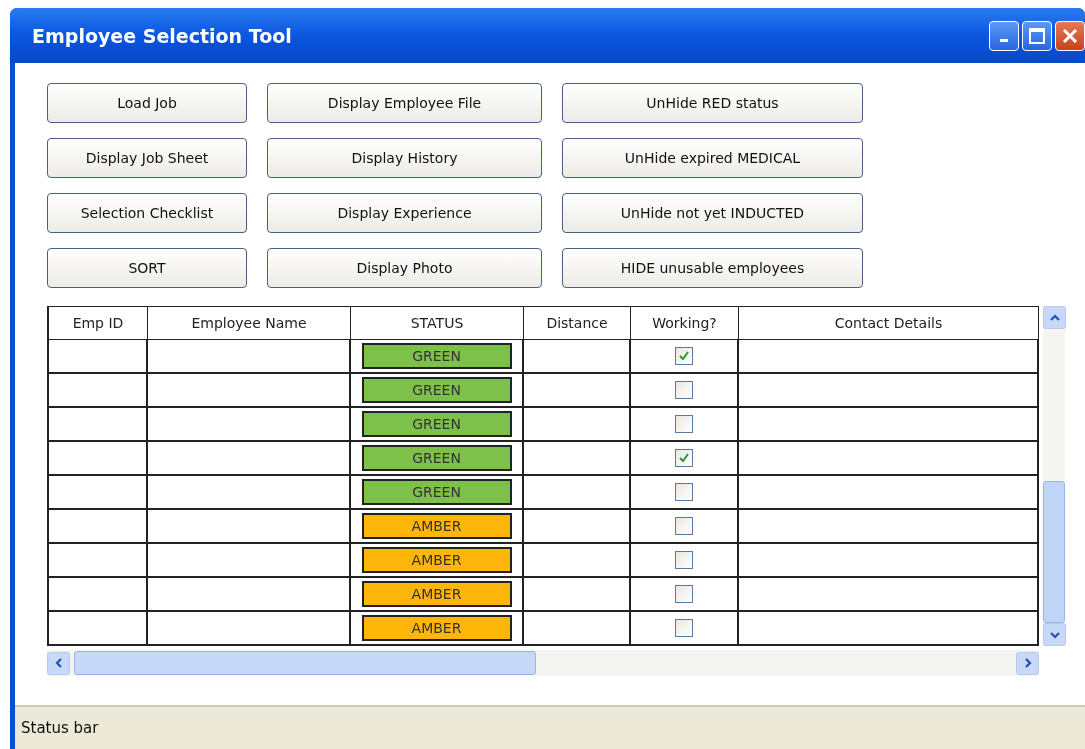 The image size is (1085, 749). I want to click on action-button: UnHide RED status, so click(712, 103).